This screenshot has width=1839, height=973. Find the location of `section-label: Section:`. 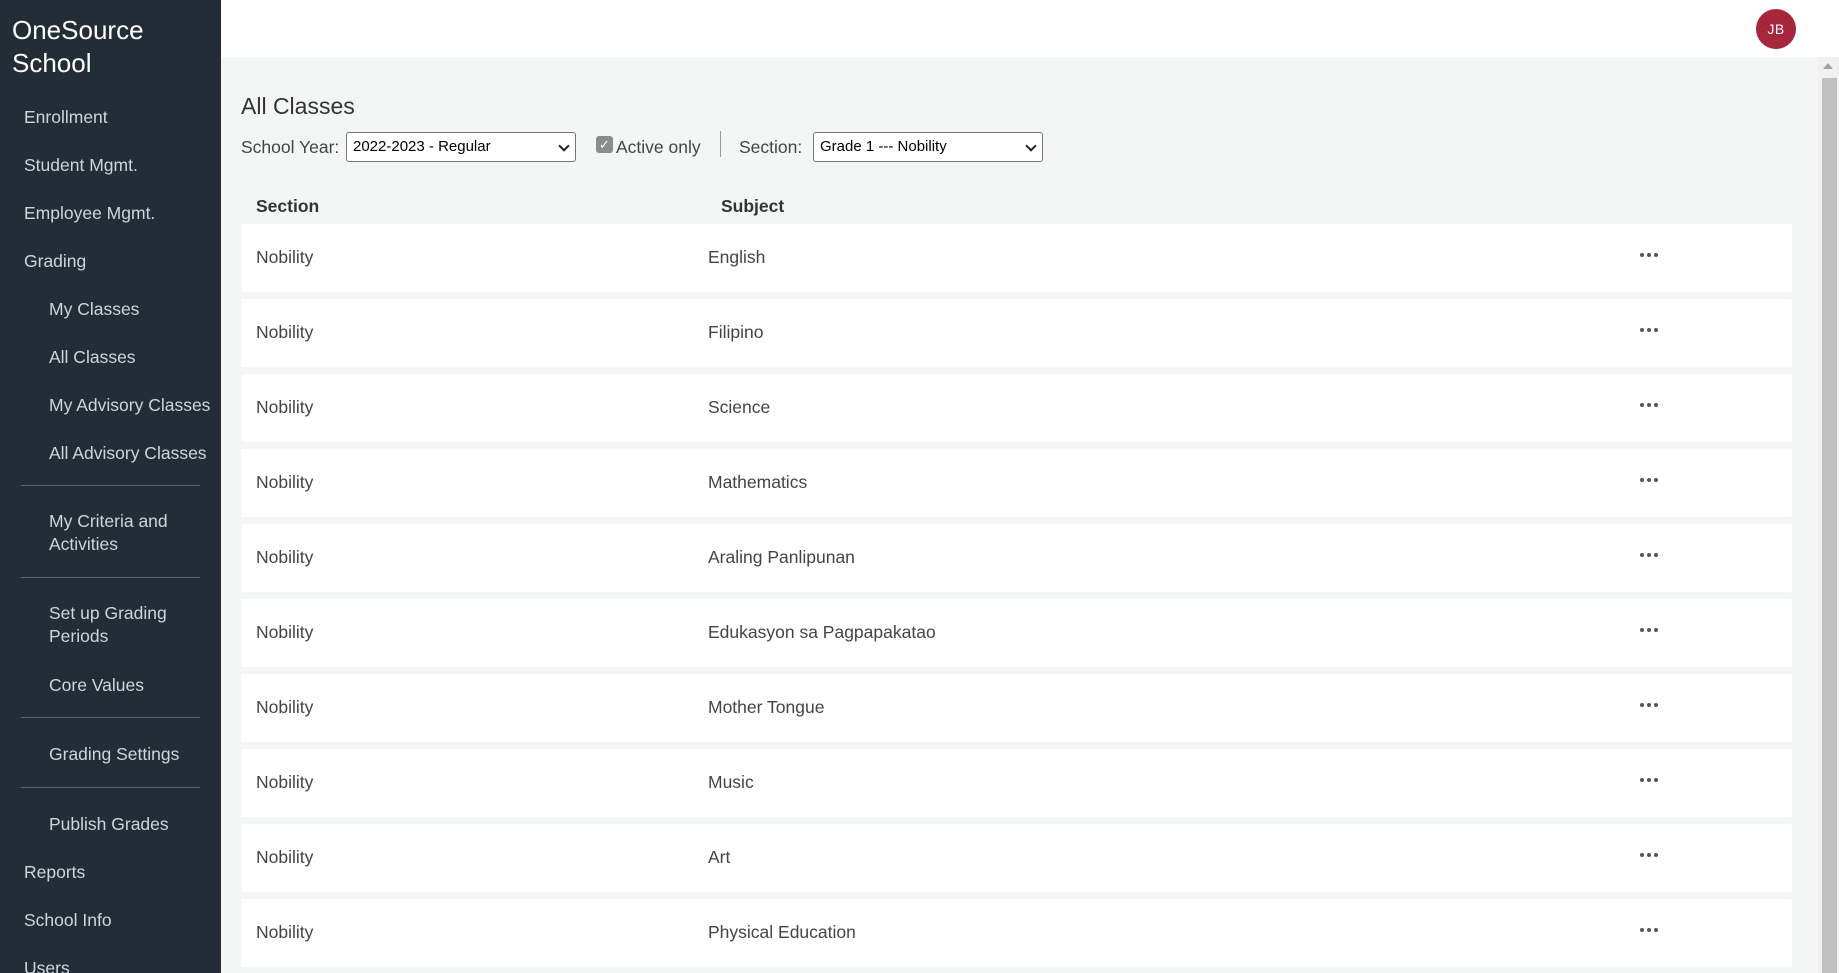

section-label: Section: is located at coordinates (771, 147).